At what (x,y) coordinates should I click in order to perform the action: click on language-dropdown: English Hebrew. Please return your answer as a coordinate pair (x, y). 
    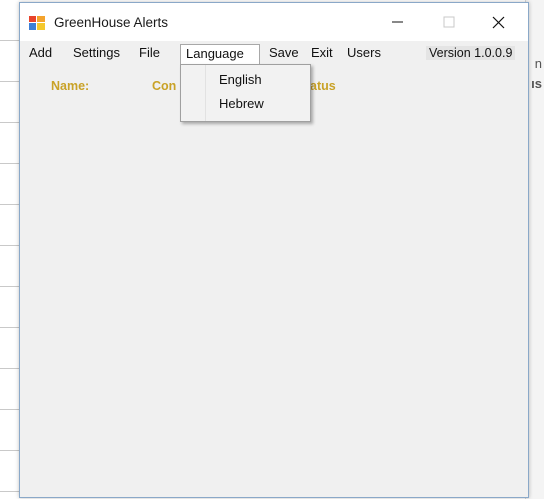
    Looking at the image, I should click on (245, 93).